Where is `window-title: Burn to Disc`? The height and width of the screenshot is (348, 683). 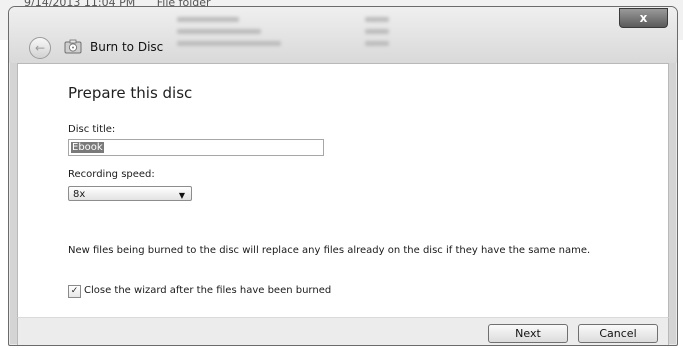
window-title: Burn to Disc is located at coordinates (127, 47).